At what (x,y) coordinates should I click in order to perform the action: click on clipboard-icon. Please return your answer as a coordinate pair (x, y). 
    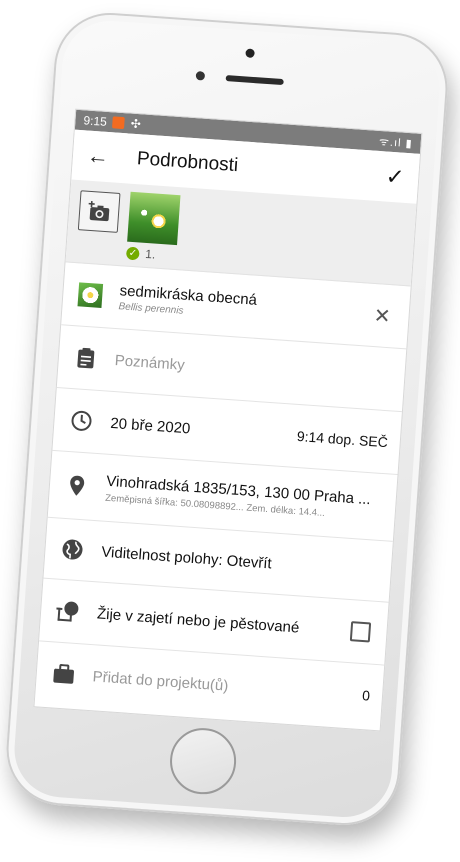
    Looking at the image, I should click on (85, 358).